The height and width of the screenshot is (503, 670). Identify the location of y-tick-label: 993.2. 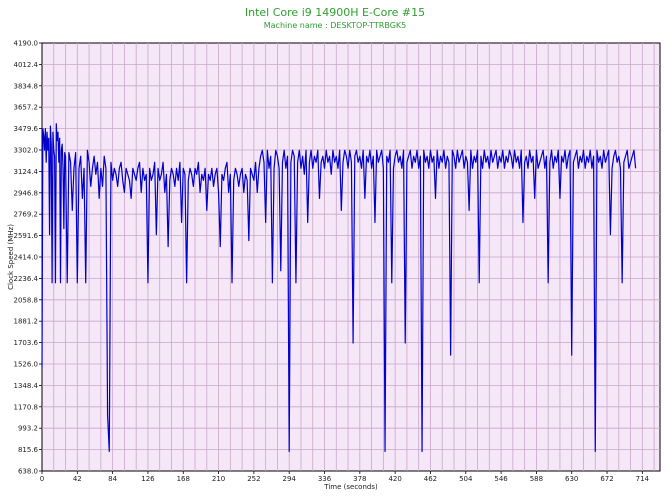
(28, 429).